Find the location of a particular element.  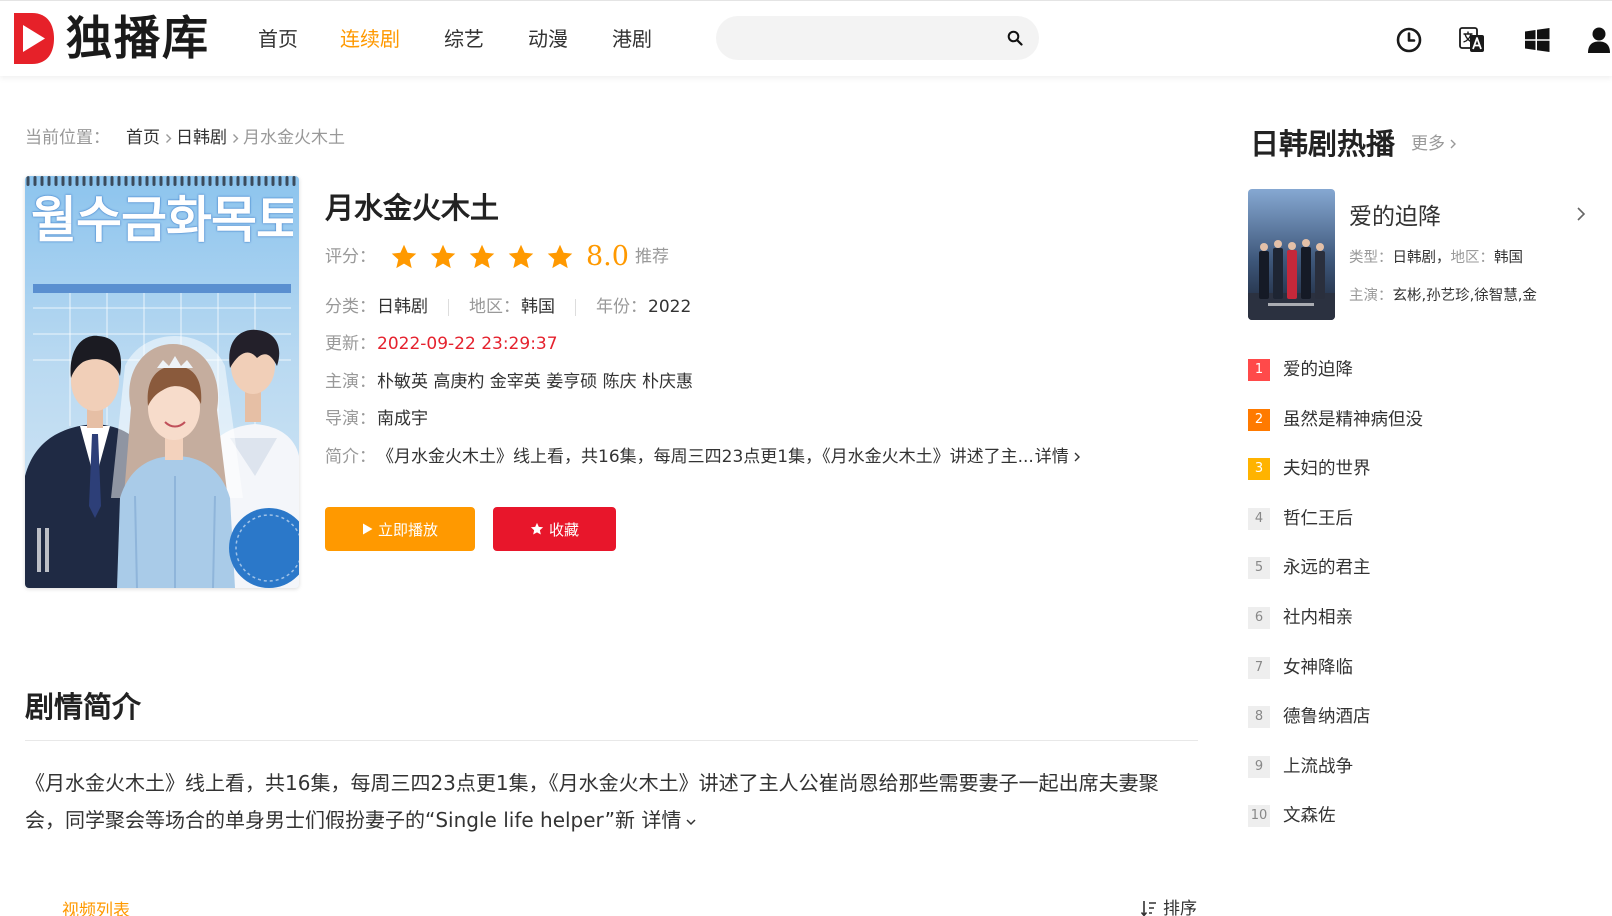

ranking-item: 10 文森佐 is located at coordinates (1418, 828).